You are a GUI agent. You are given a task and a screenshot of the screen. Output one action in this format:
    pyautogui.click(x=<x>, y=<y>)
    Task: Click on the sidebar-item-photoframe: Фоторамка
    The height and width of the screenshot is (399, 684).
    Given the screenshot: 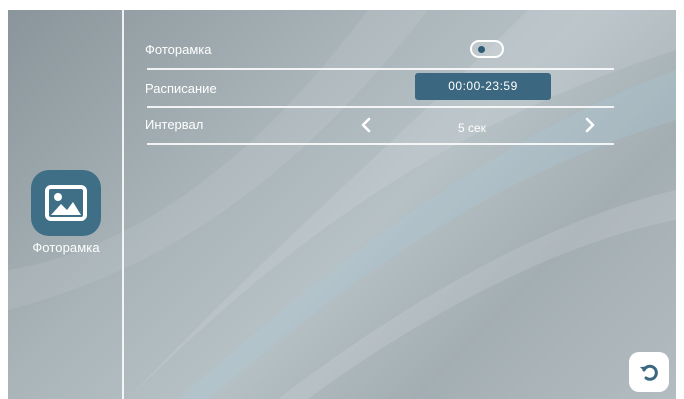 What is the action you would take?
    pyautogui.click(x=66, y=212)
    